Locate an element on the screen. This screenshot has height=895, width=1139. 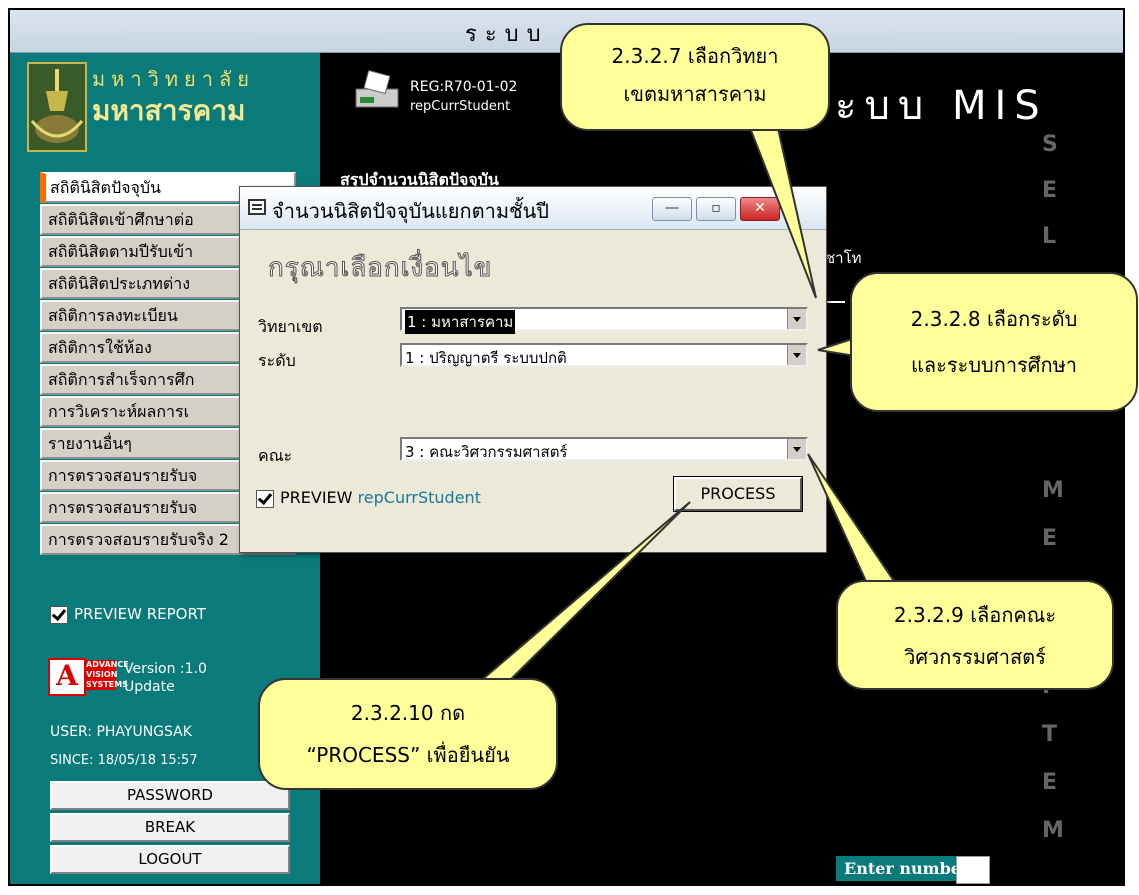
callout-text: 2.3.2.10 กด is located at coordinates (408, 713).